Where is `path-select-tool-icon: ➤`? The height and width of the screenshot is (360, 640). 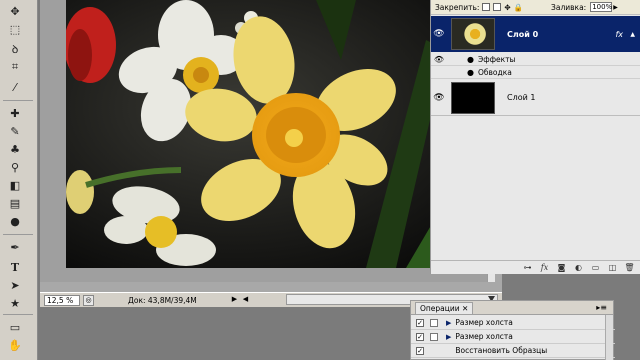 path-select-tool-icon: ➤ is located at coordinates (15, 285).